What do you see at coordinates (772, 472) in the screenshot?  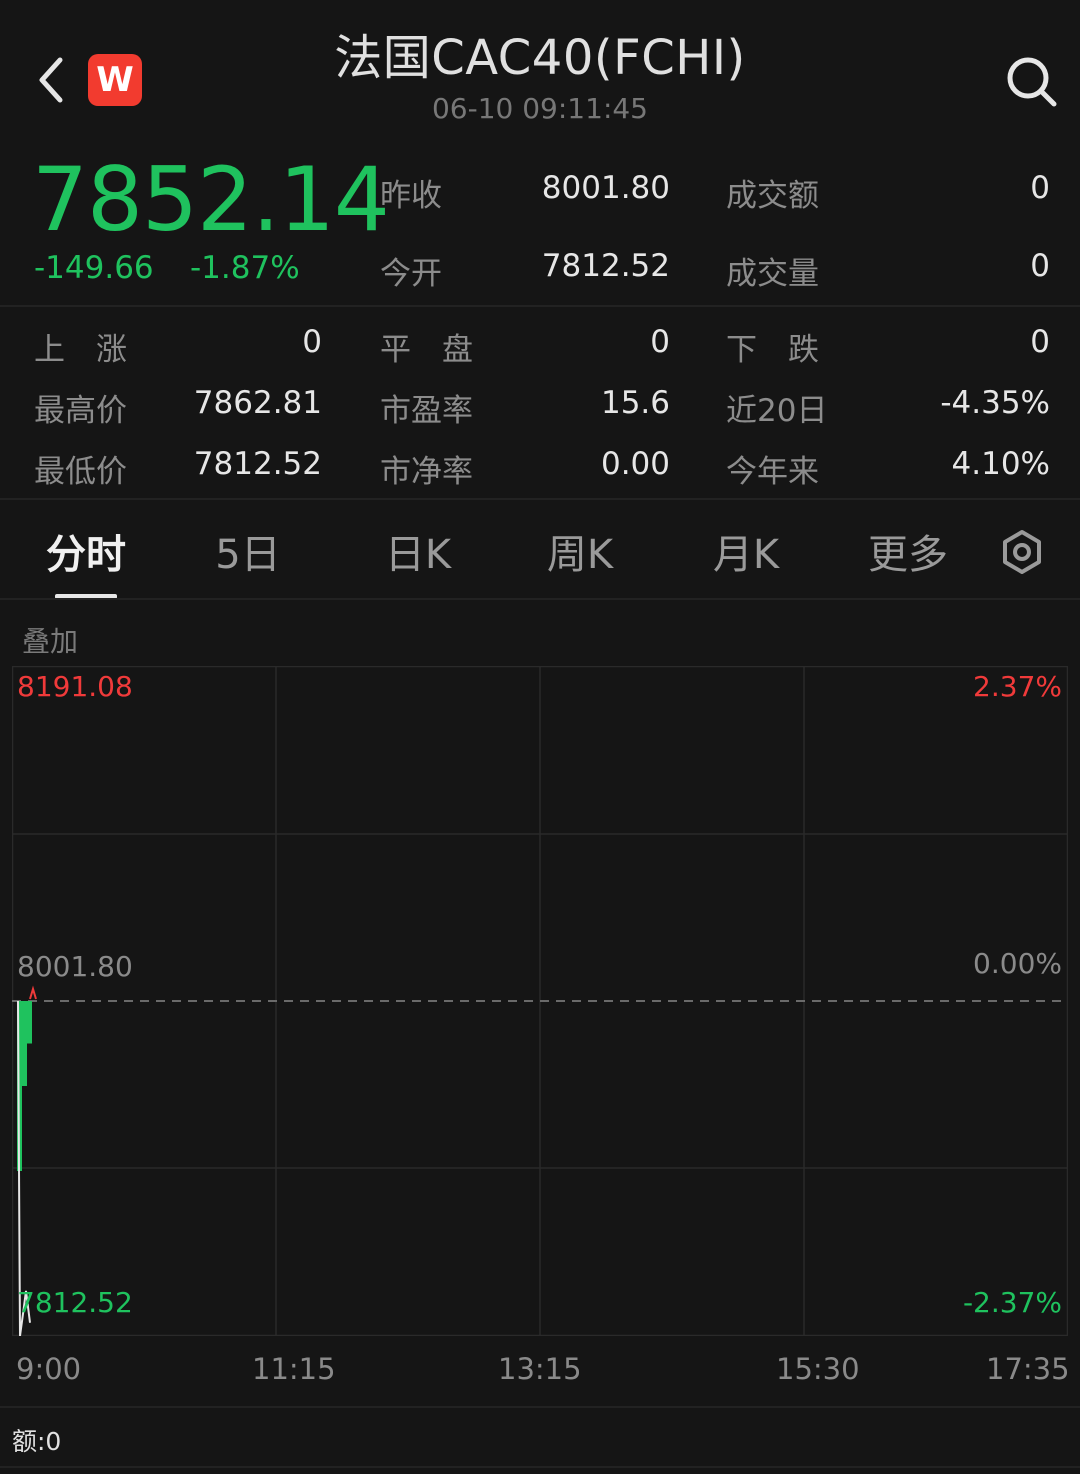 I see `ytd-label: 今年来` at bounding box center [772, 472].